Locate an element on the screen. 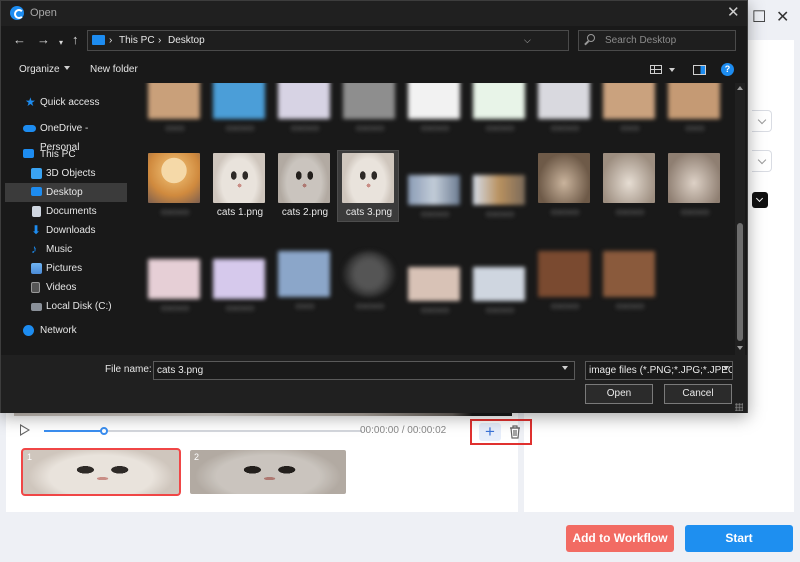 The image size is (800, 562). delete-clip-button is located at coordinates (515, 432).